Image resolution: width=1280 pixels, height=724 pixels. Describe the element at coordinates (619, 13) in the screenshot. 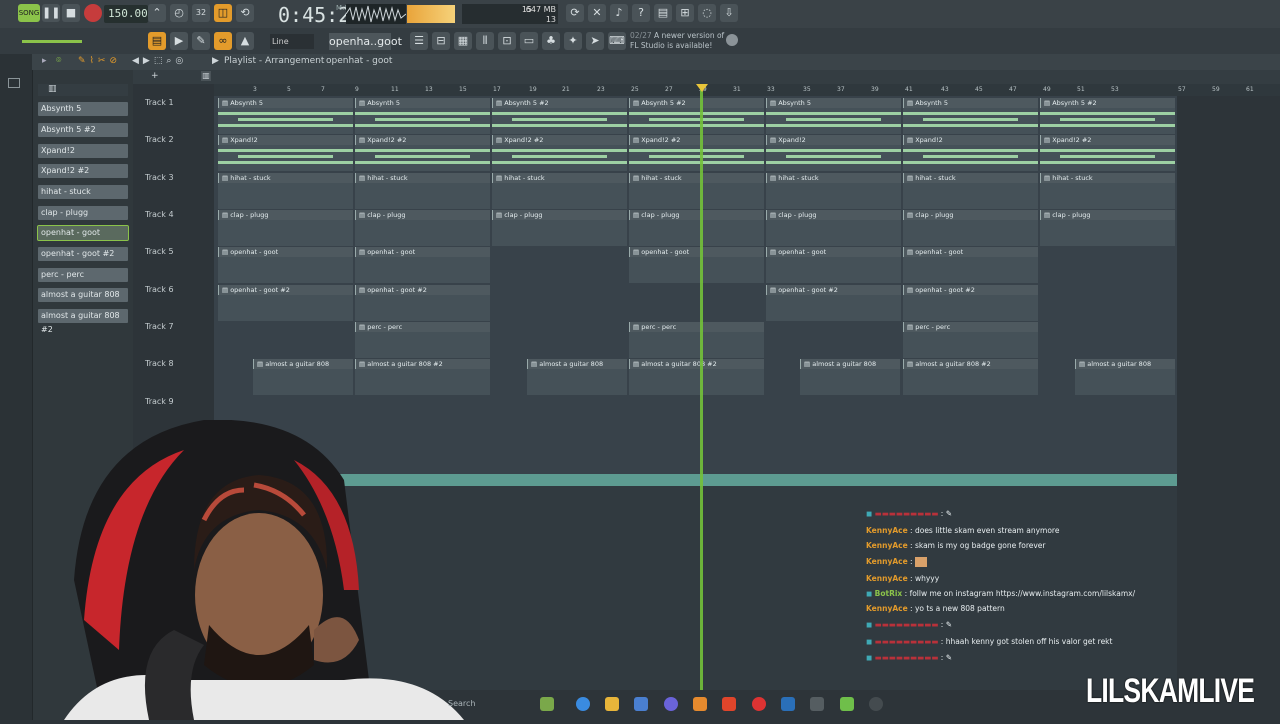

I see `microphone-icon: ♪` at that location.